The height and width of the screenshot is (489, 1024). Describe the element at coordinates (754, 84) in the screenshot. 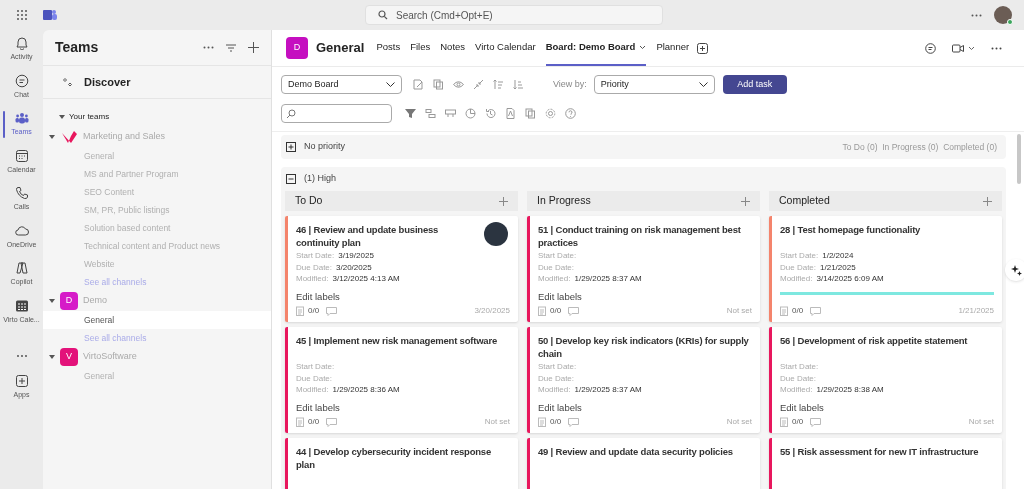

I see `add-task-button: Add task` at that location.